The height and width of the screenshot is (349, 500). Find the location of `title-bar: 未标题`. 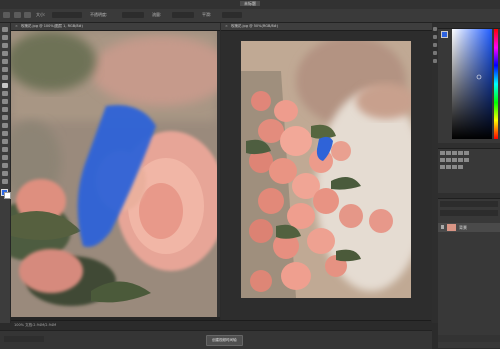

title-bar: 未标题 is located at coordinates (250, 4).